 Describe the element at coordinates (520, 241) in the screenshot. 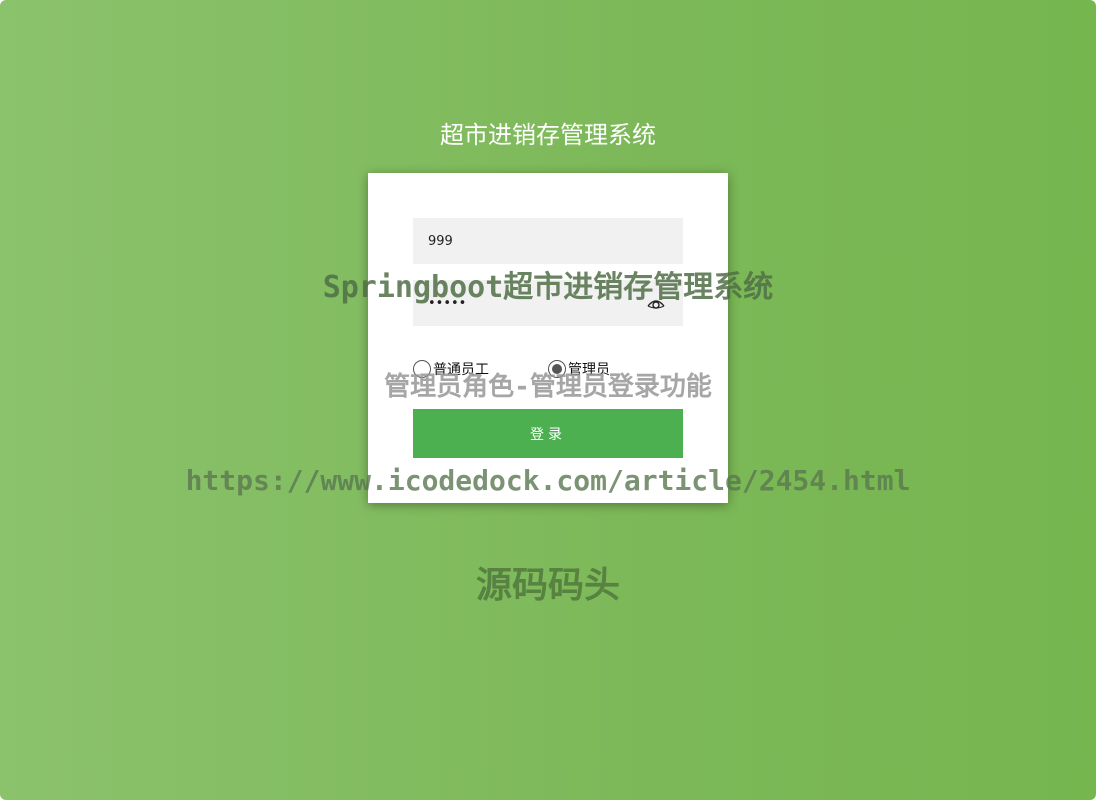

I see `username-input` at that location.